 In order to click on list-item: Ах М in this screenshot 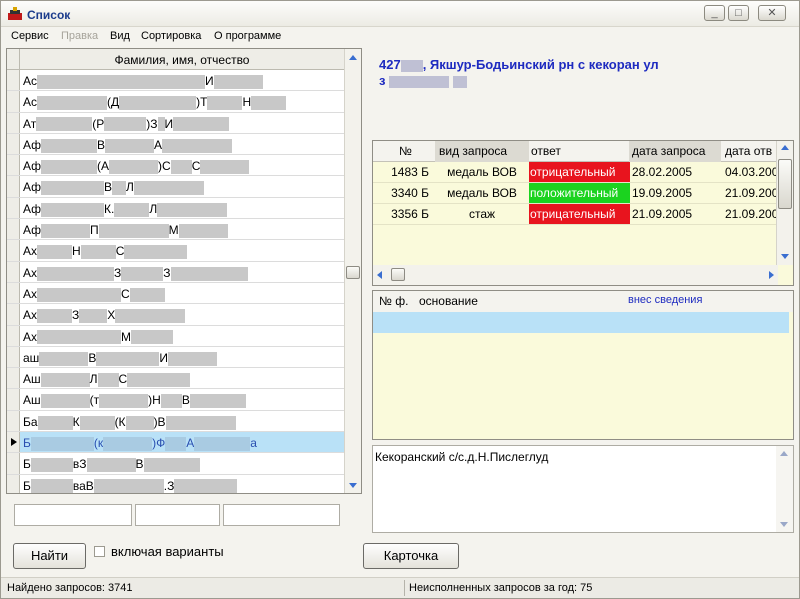, I will do `click(175, 336)`.